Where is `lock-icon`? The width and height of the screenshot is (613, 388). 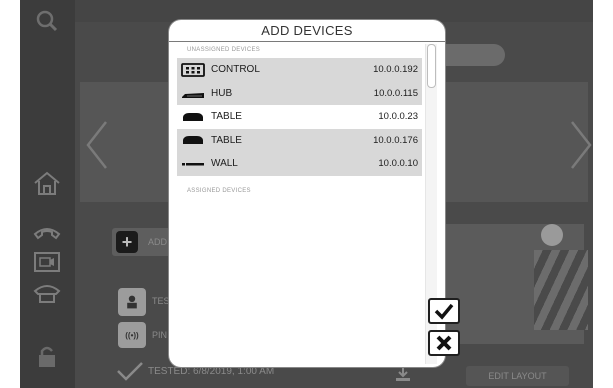
lock-icon is located at coordinates (47, 356).